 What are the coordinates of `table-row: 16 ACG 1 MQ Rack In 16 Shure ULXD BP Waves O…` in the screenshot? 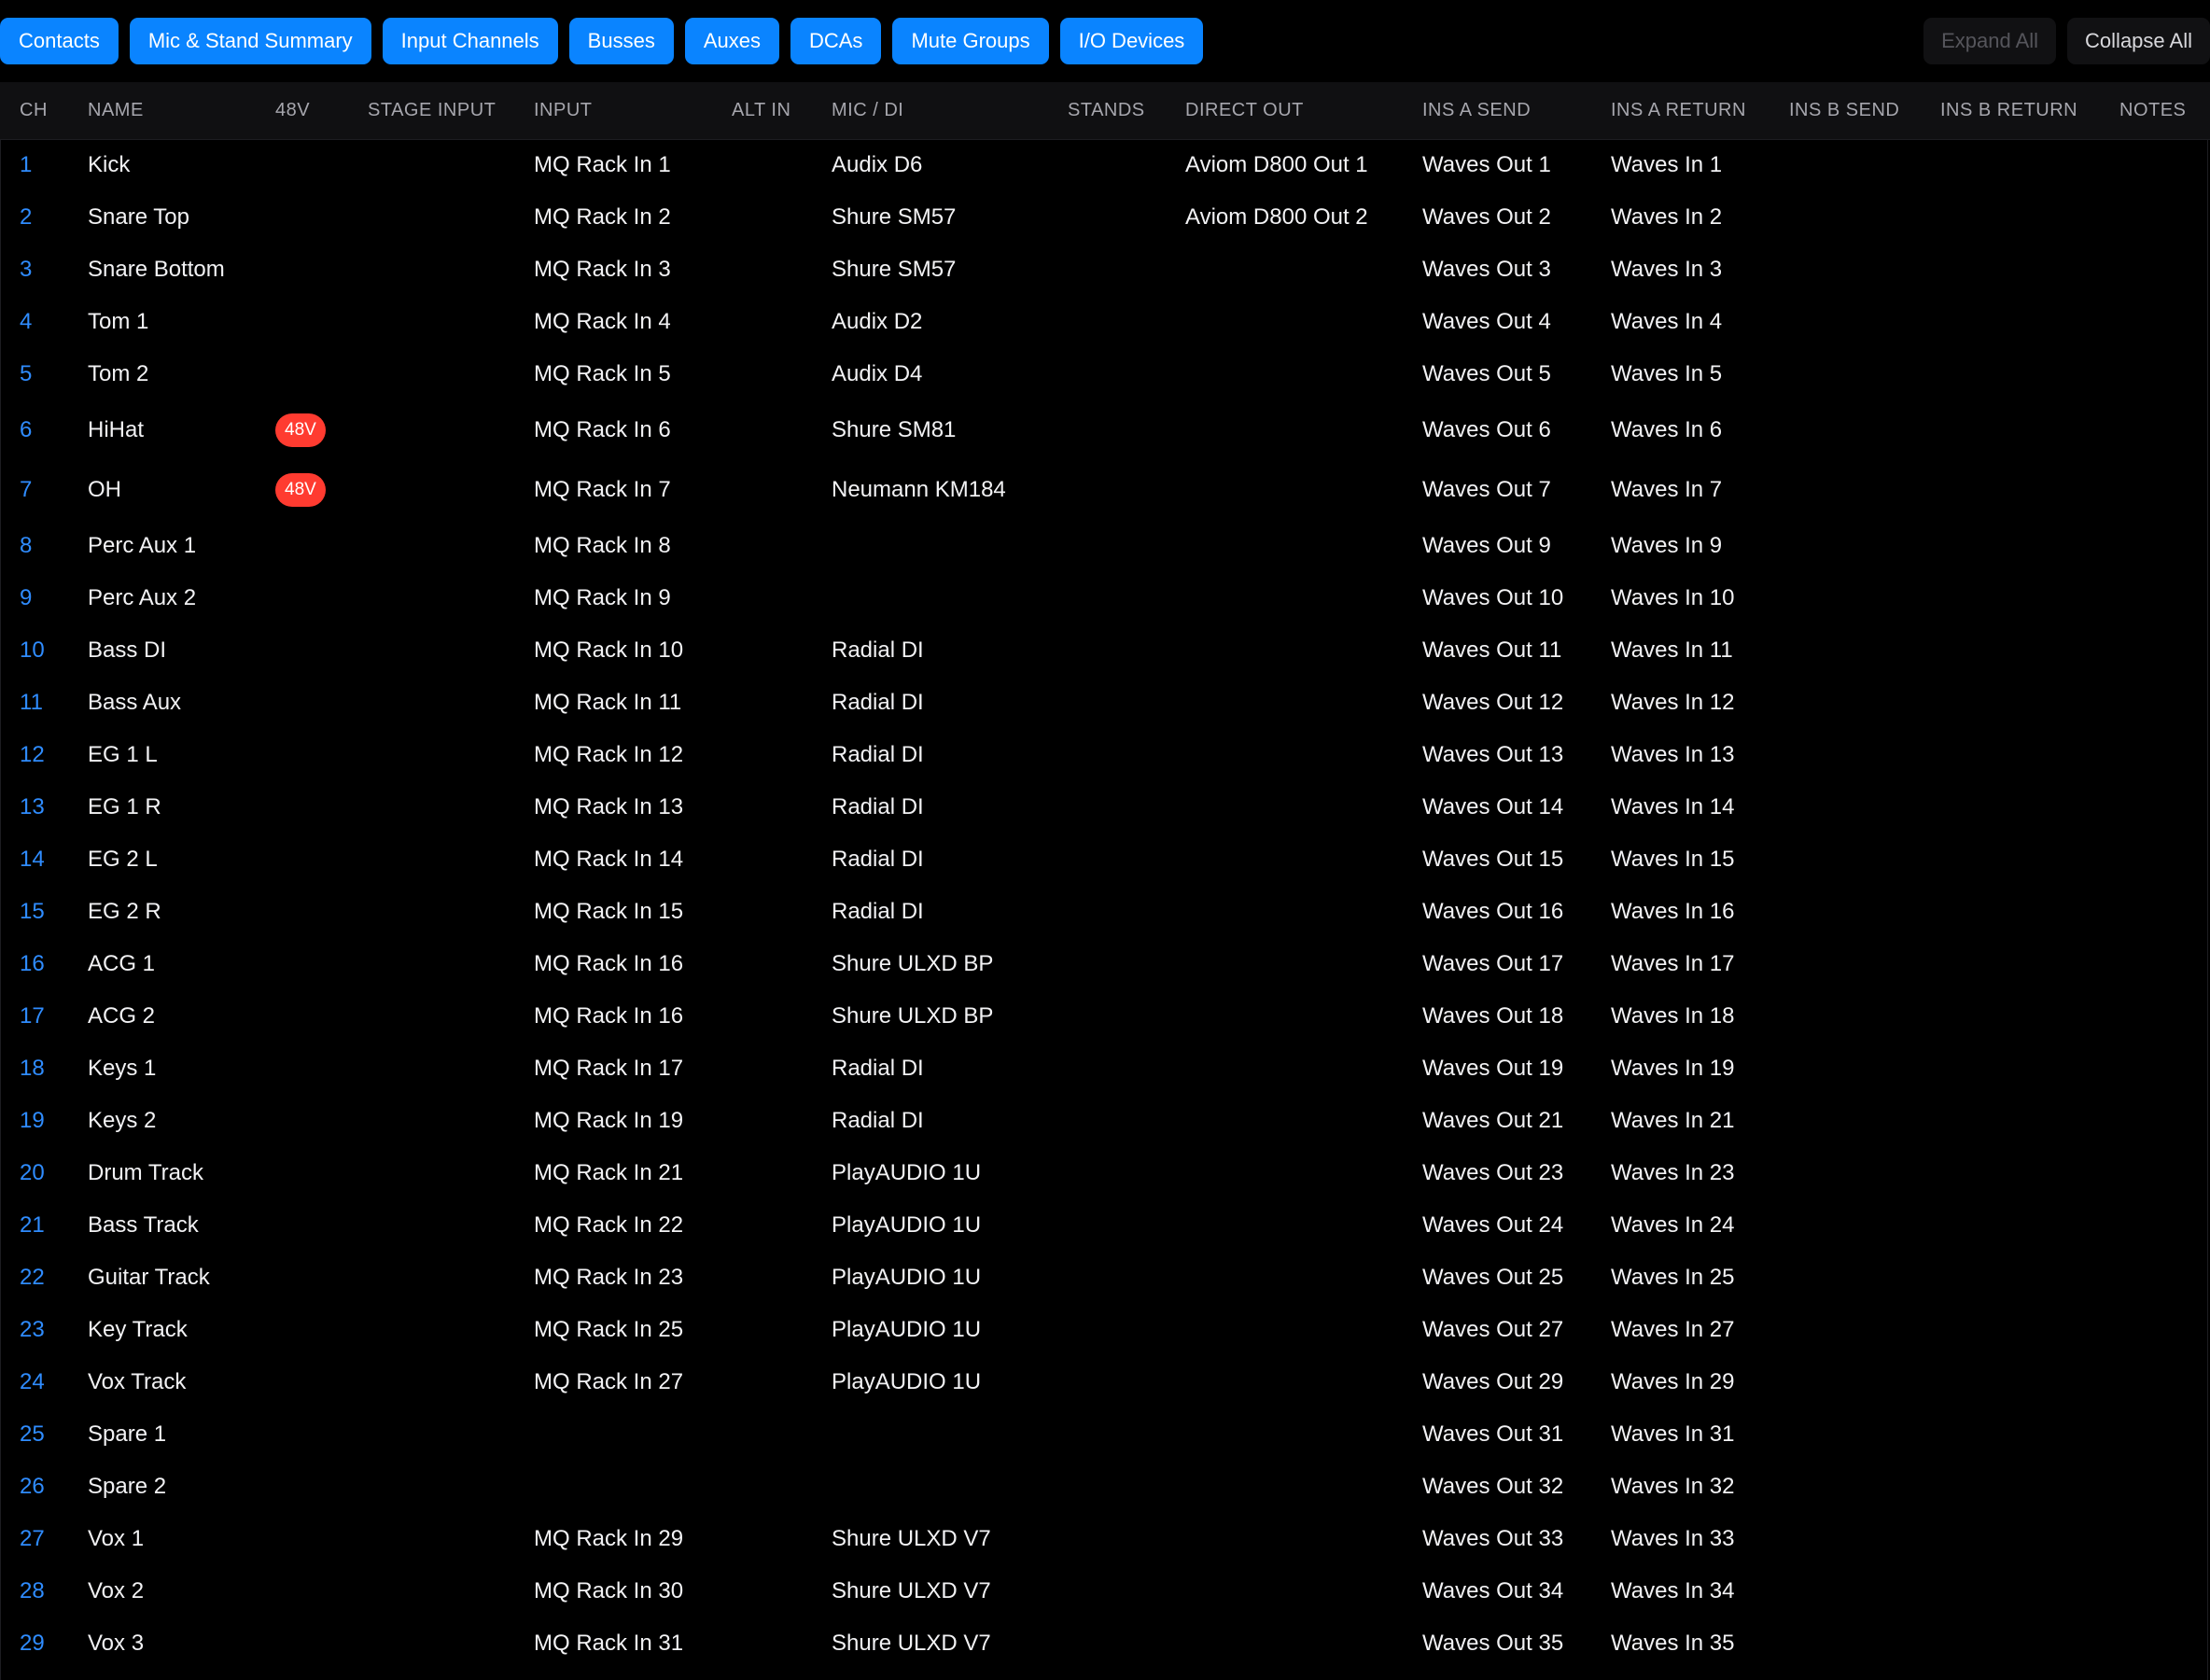 It's located at (1105, 964).